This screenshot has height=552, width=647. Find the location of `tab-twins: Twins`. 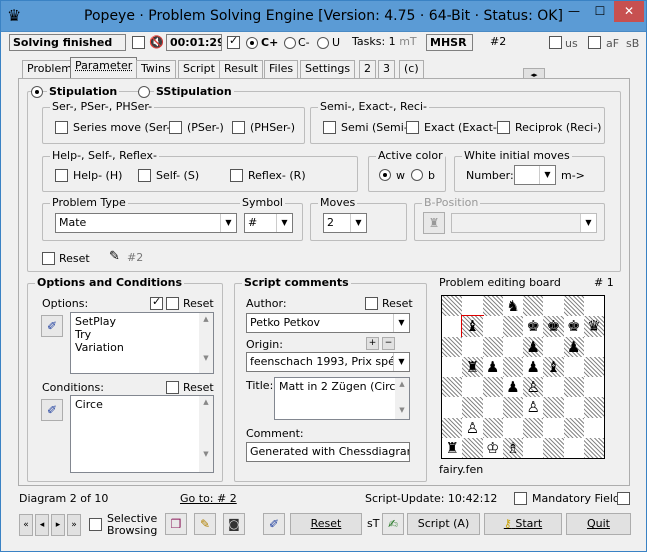

tab-twins: Twins is located at coordinates (156, 69).